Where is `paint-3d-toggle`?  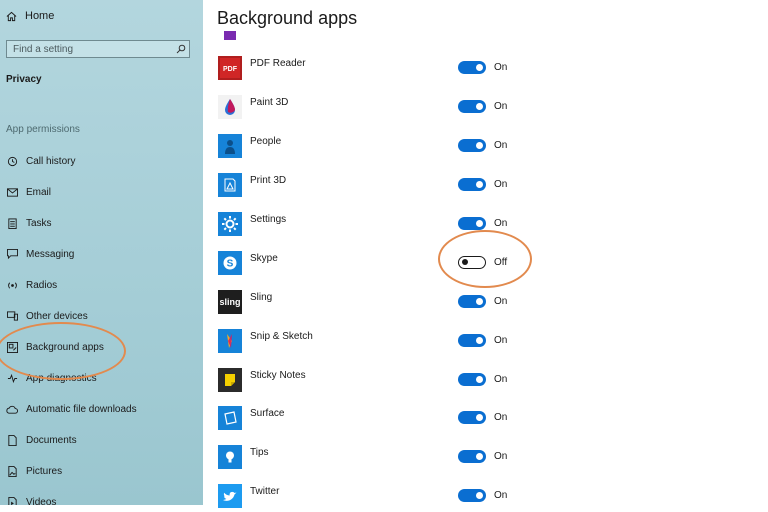
paint-3d-toggle is located at coordinates (472, 106).